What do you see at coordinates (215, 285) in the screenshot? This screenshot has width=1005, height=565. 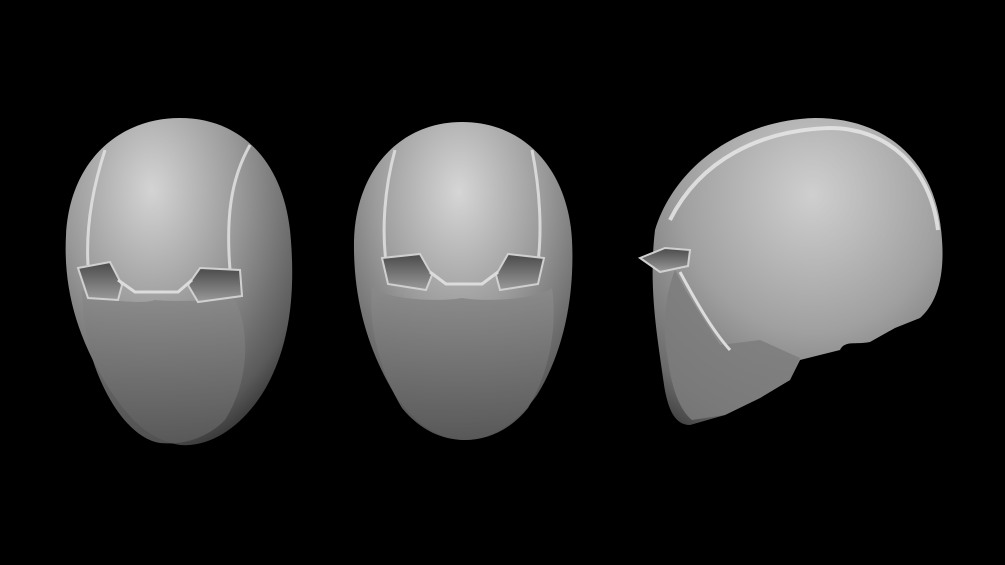 I see `eye-slot-right` at bounding box center [215, 285].